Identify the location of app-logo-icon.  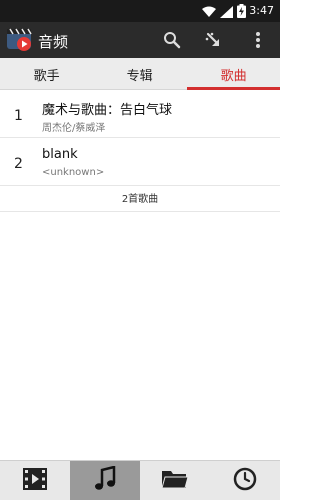
(20, 40).